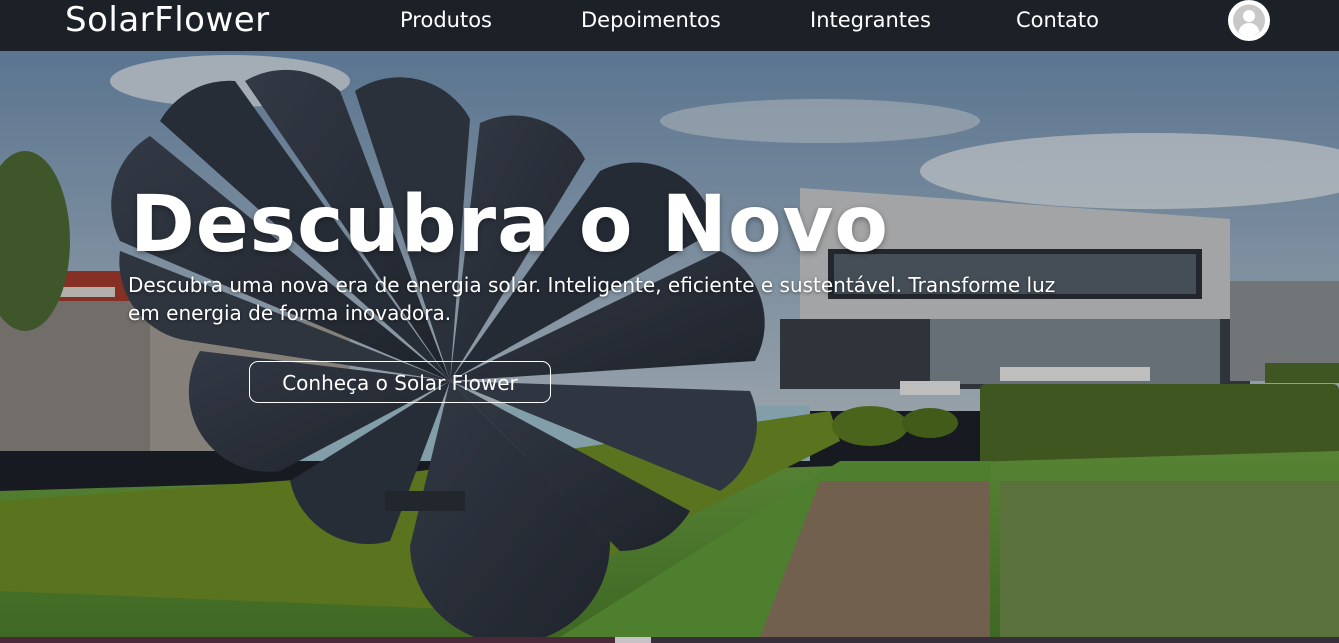 The height and width of the screenshot is (643, 1339). I want to click on hero-title: Descubra o Novo, so click(509, 225).